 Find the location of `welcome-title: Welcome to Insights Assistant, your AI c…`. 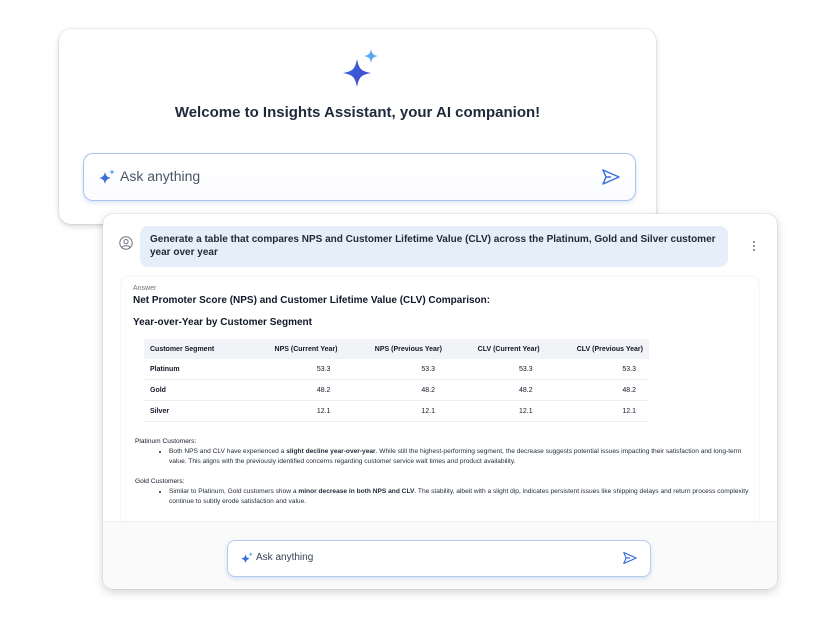

welcome-title: Welcome to Insights Assistant, your AI c… is located at coordinates (357, 112).